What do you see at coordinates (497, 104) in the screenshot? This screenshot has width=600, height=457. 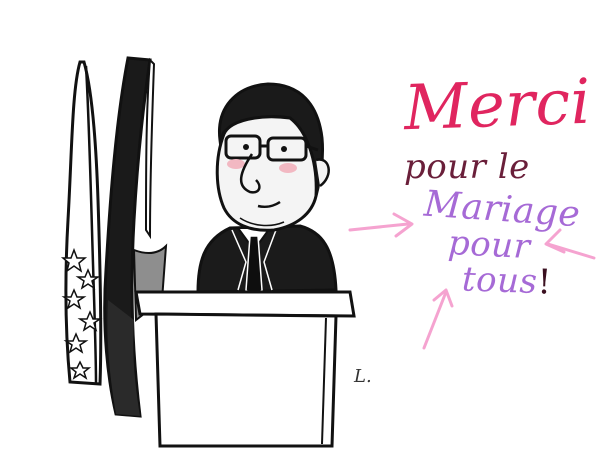 I see `message-merci: Merci` at bounding box center [497, 104].